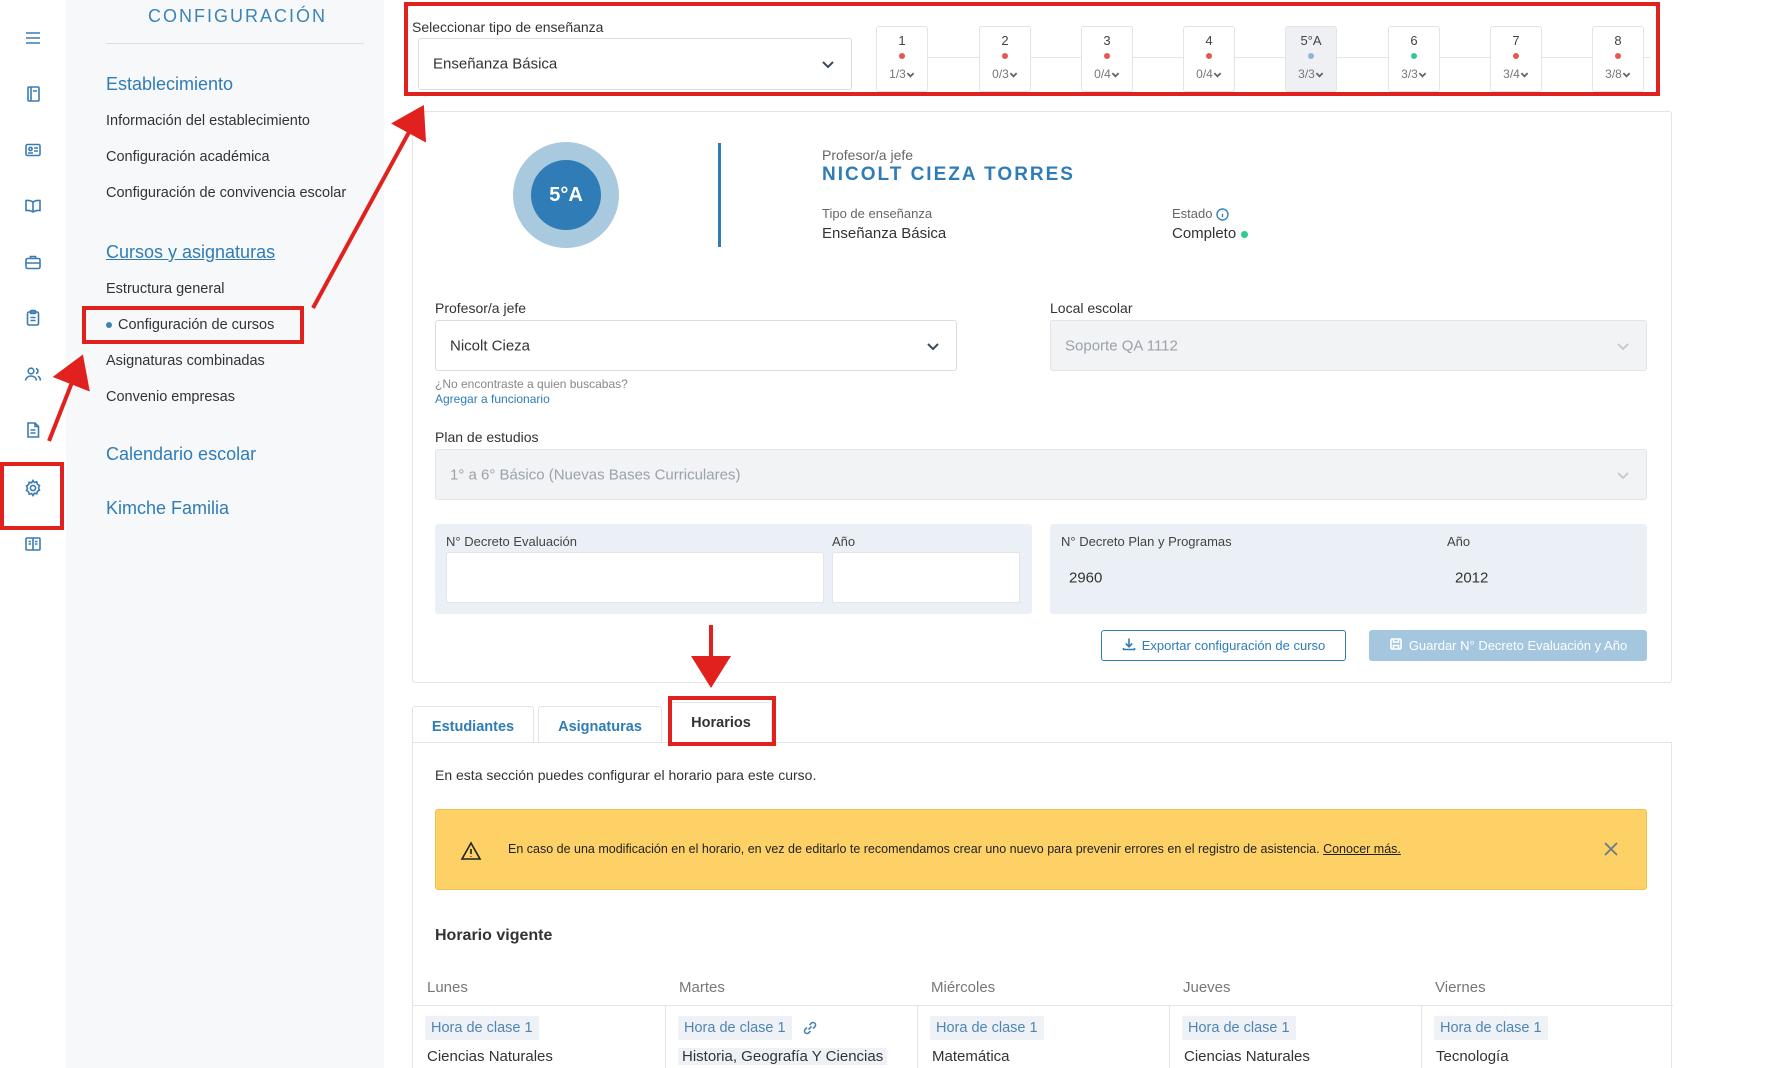  Describe the element at coordinates (32, 496) in the screenshot. I see `annotation-box-gear` at that location.